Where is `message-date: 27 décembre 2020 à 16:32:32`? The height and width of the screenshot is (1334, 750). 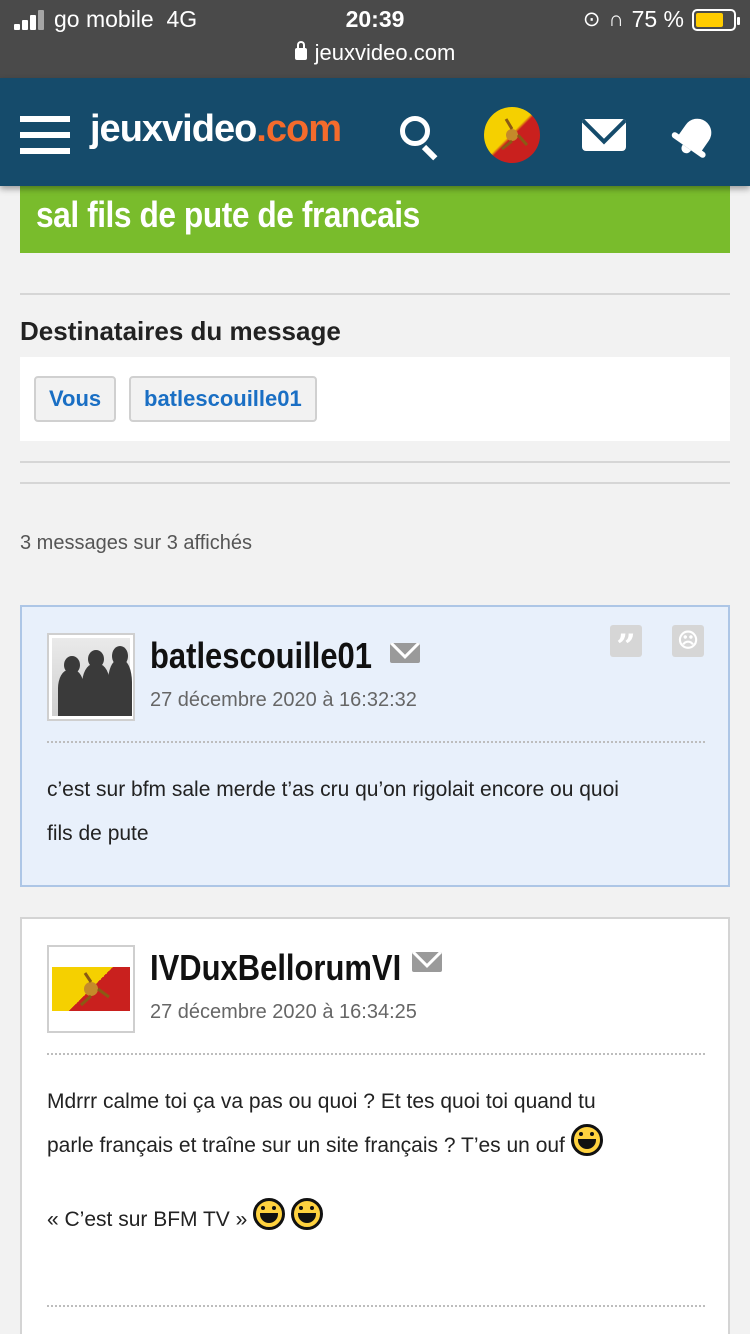
message-date: 27 décembre 2020 à 16:32:32 is located at coordinates (283, 700).